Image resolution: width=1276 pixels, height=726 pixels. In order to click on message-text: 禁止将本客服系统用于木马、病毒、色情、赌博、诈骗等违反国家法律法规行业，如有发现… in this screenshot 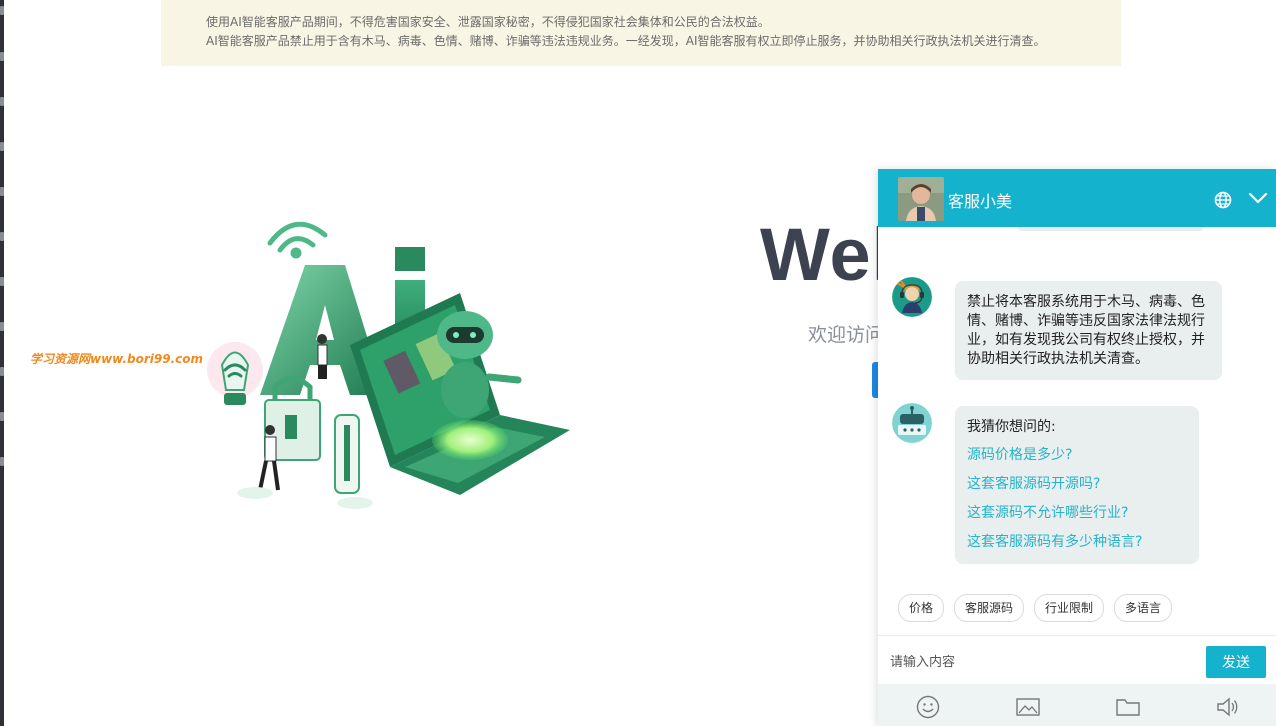, I will do `click(1086, 330)`.